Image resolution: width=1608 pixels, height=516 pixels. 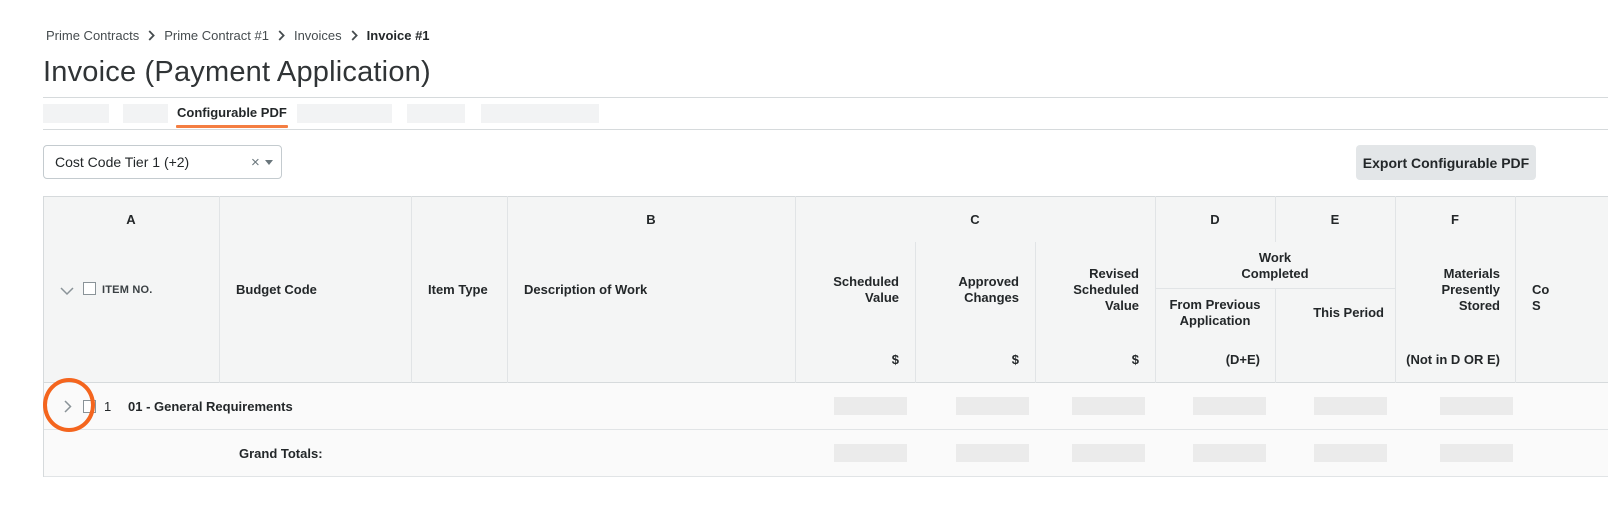 I want to click on header-from-previous-line-2: Application, so click(x=1215, y=320).